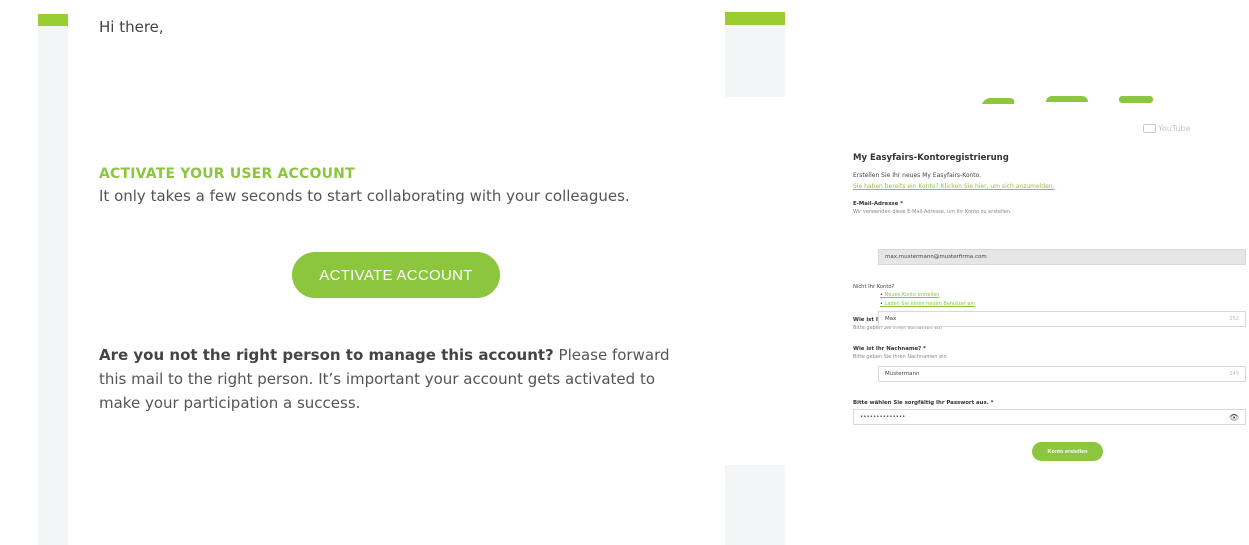  Describe the element at coordinates (891, 319) in the screenshot. I see `firstname-value: Max` at that location.